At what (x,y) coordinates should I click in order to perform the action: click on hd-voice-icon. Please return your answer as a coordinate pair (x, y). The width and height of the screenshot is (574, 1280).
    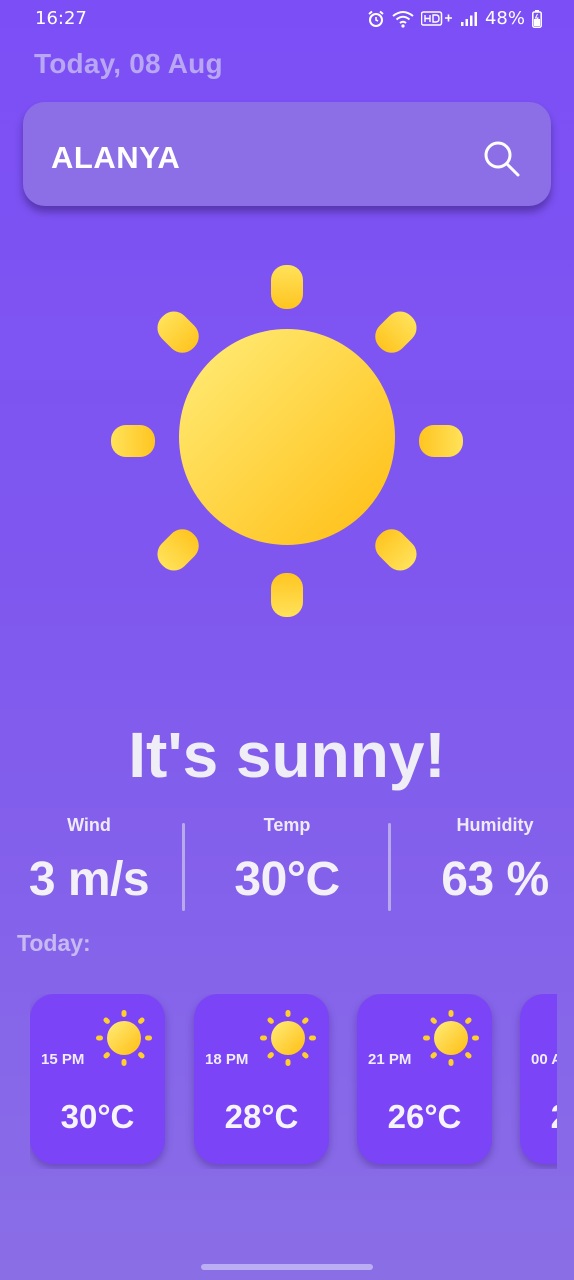
    Looking at the image, I should click on (436, 18).